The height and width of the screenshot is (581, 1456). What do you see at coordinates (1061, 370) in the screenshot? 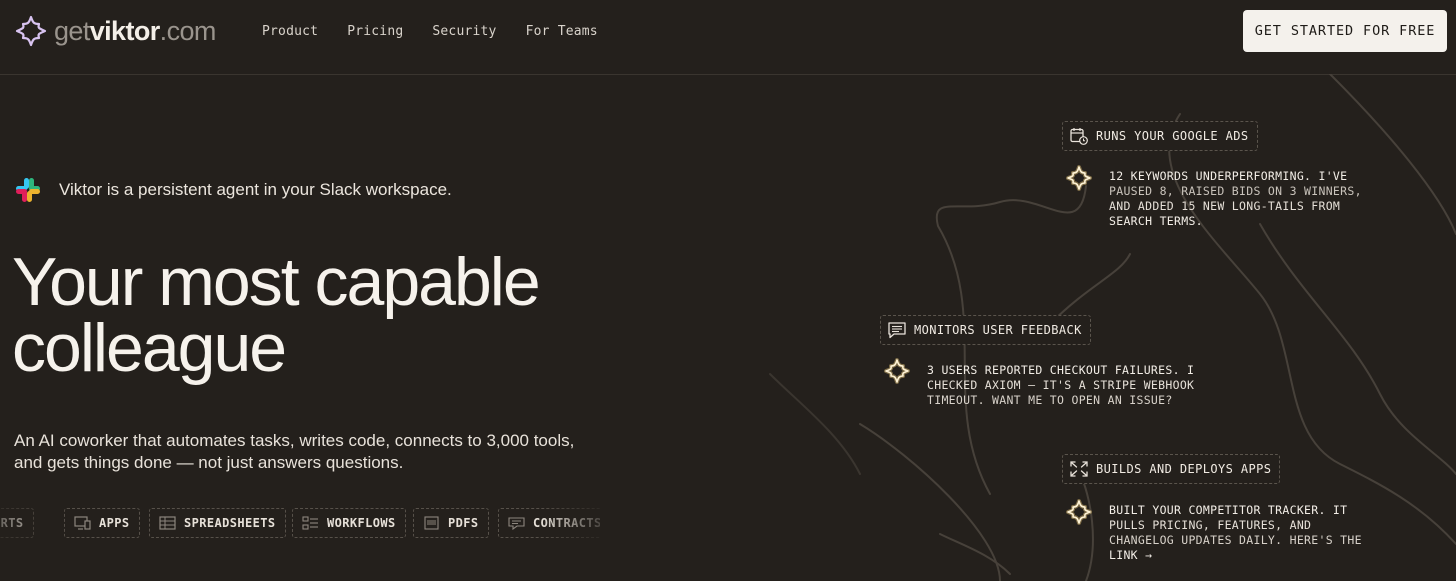
I see `message-line: 3 USERS REPORTED CHECKOUT FAILURES. I` at bounding box center [1061, 370].